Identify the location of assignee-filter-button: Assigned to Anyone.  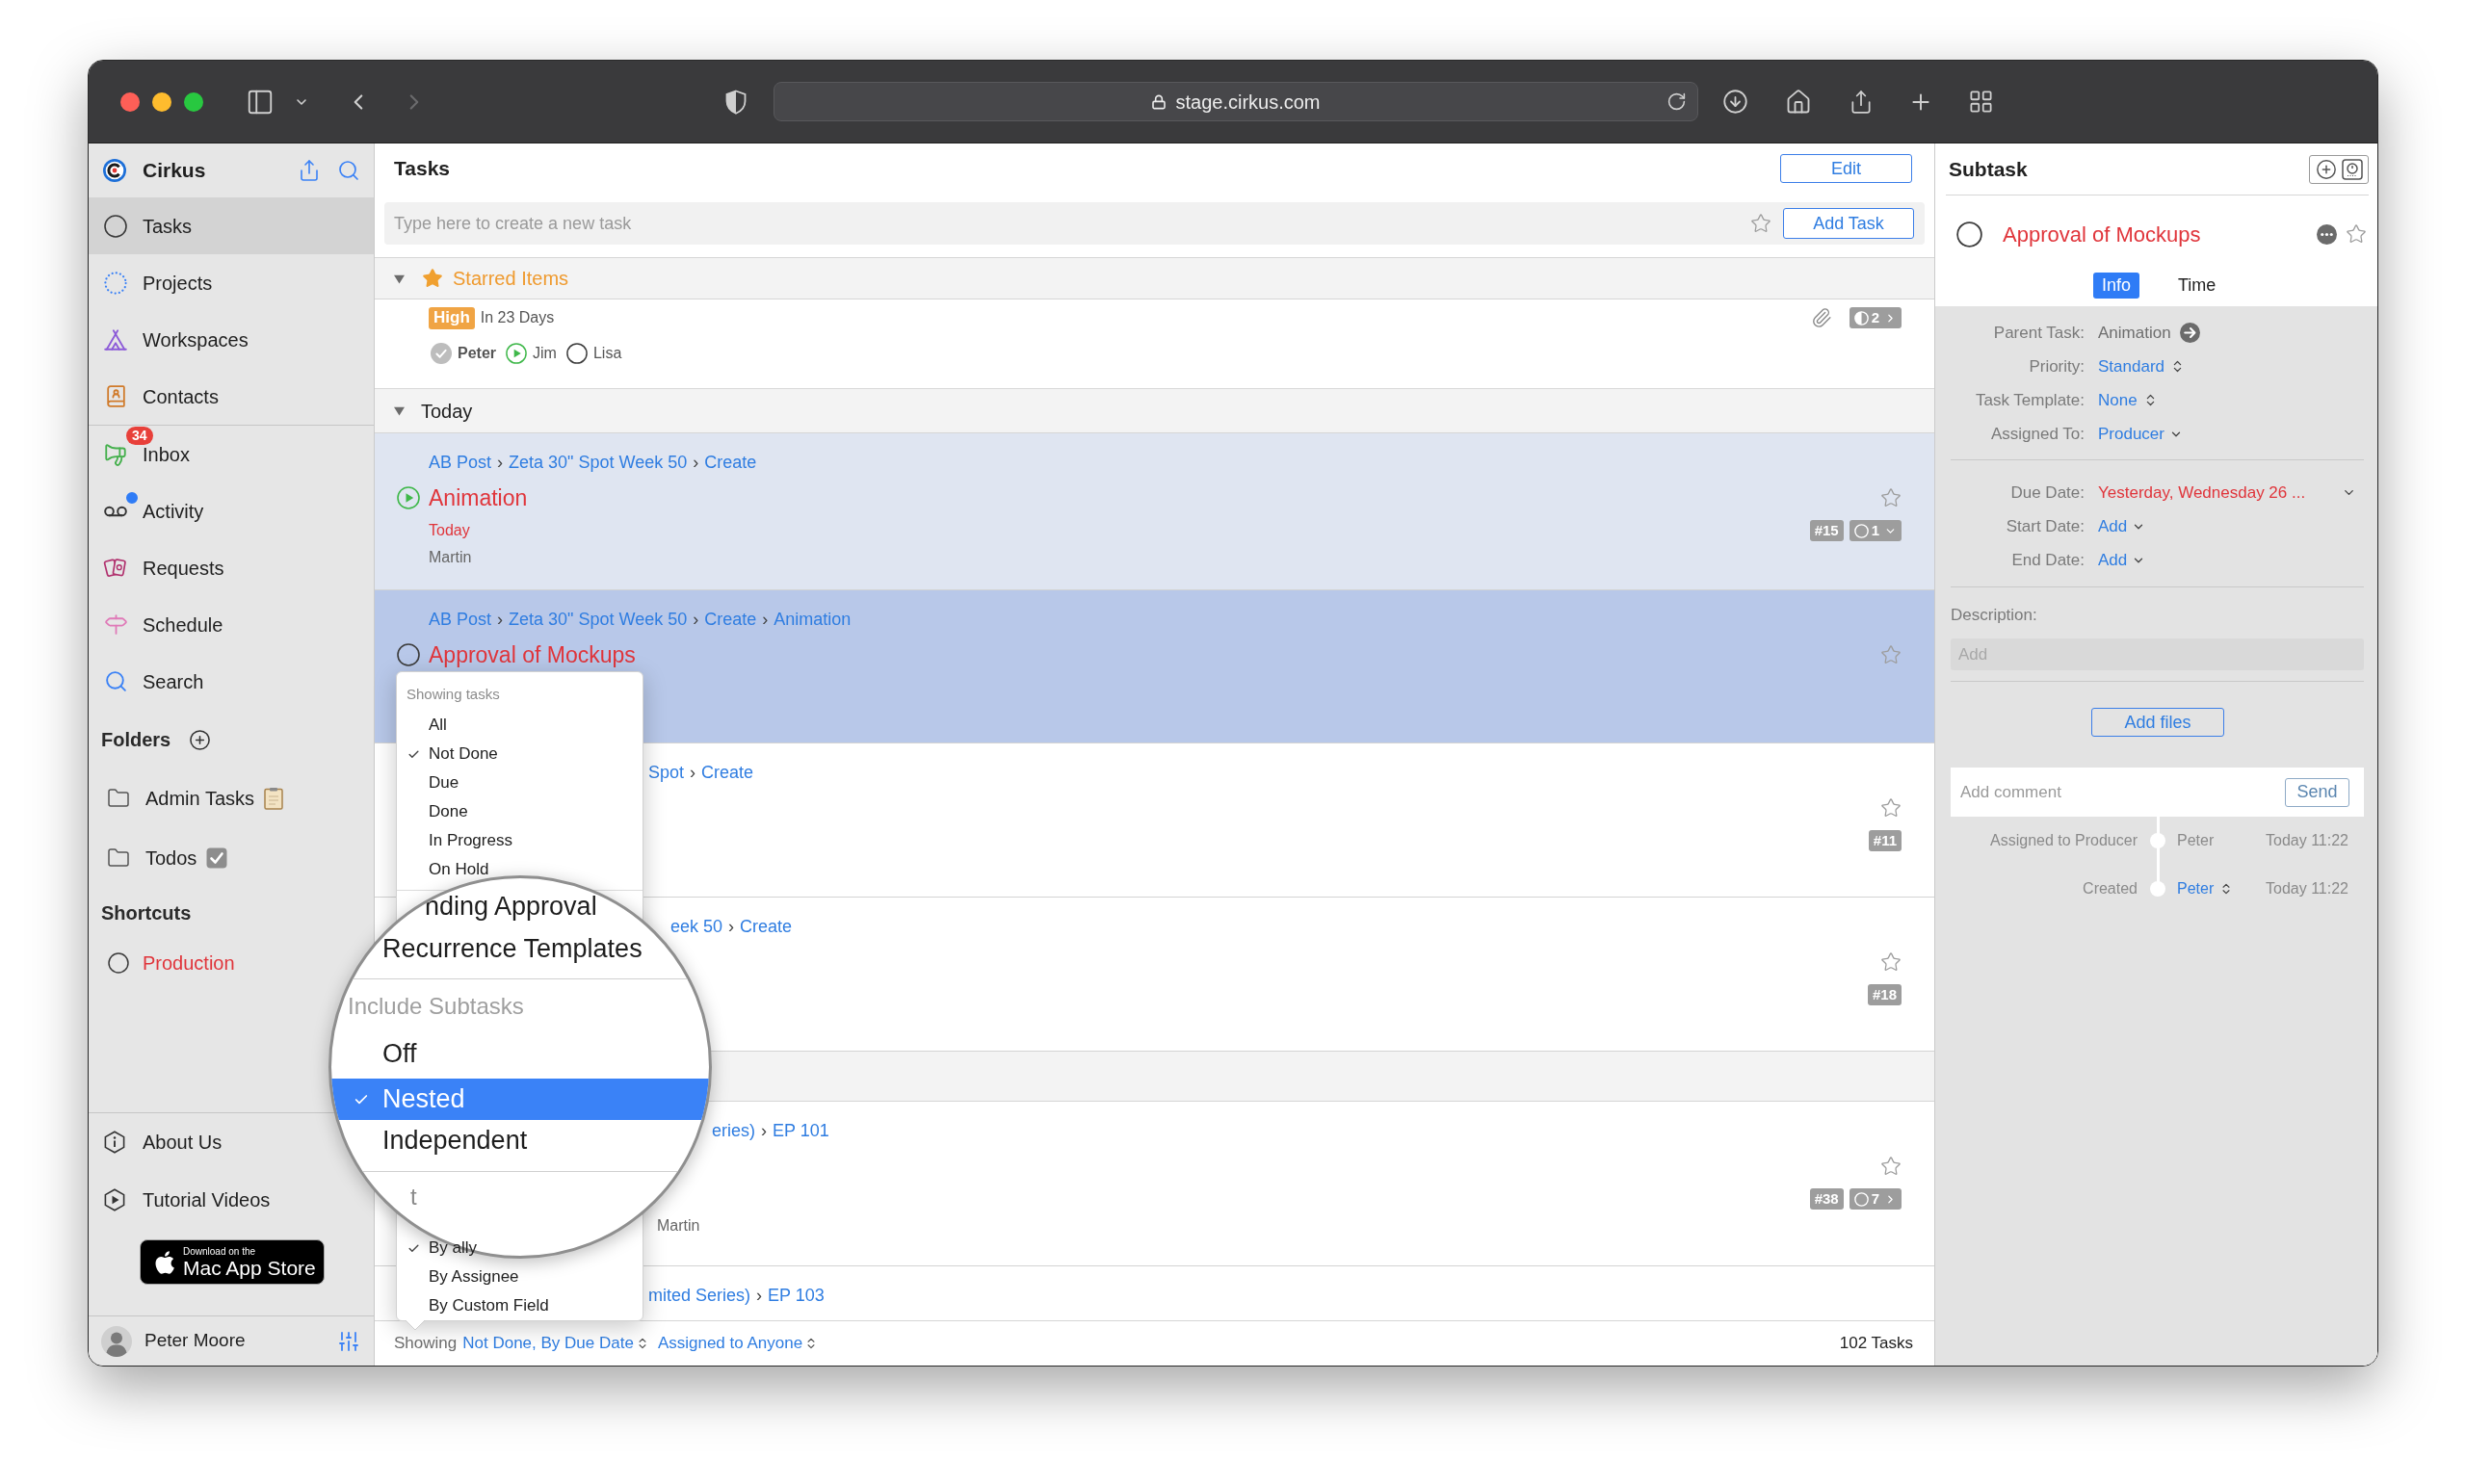
(738, 1344).